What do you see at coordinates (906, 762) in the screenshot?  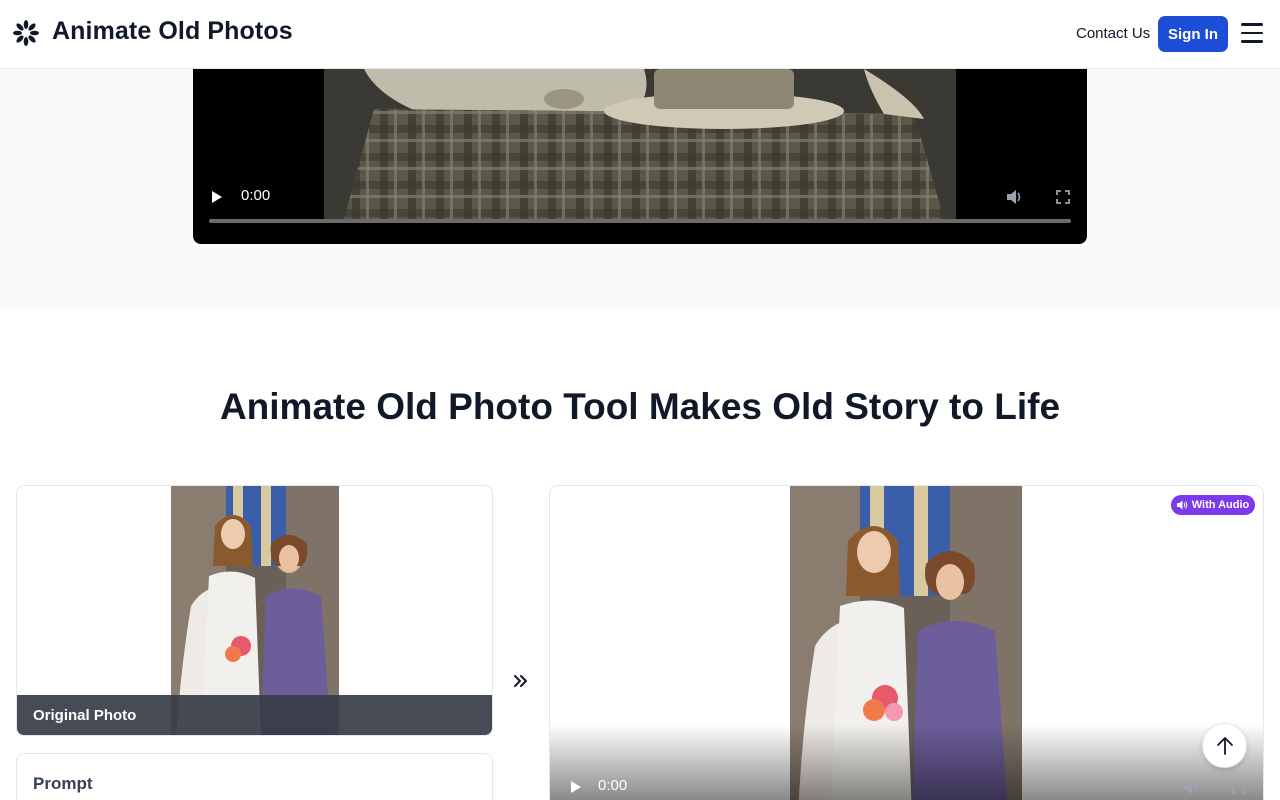 I see `video-controls-shade` at bounding box center [906, 762].